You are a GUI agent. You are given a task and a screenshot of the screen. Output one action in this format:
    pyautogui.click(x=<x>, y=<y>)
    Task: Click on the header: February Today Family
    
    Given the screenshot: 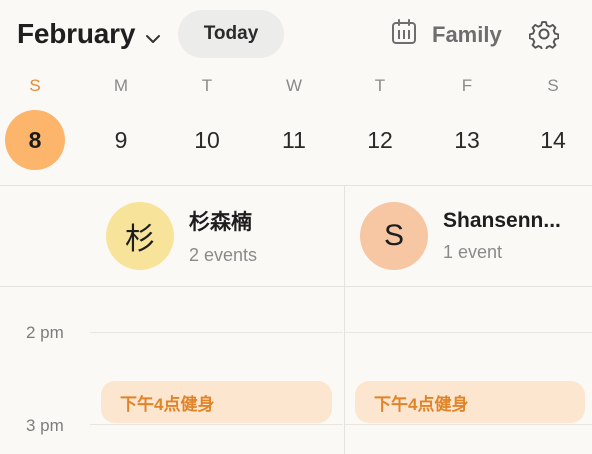 What is the action you would take?
    pyautogui.click(x=296, y=34)
    